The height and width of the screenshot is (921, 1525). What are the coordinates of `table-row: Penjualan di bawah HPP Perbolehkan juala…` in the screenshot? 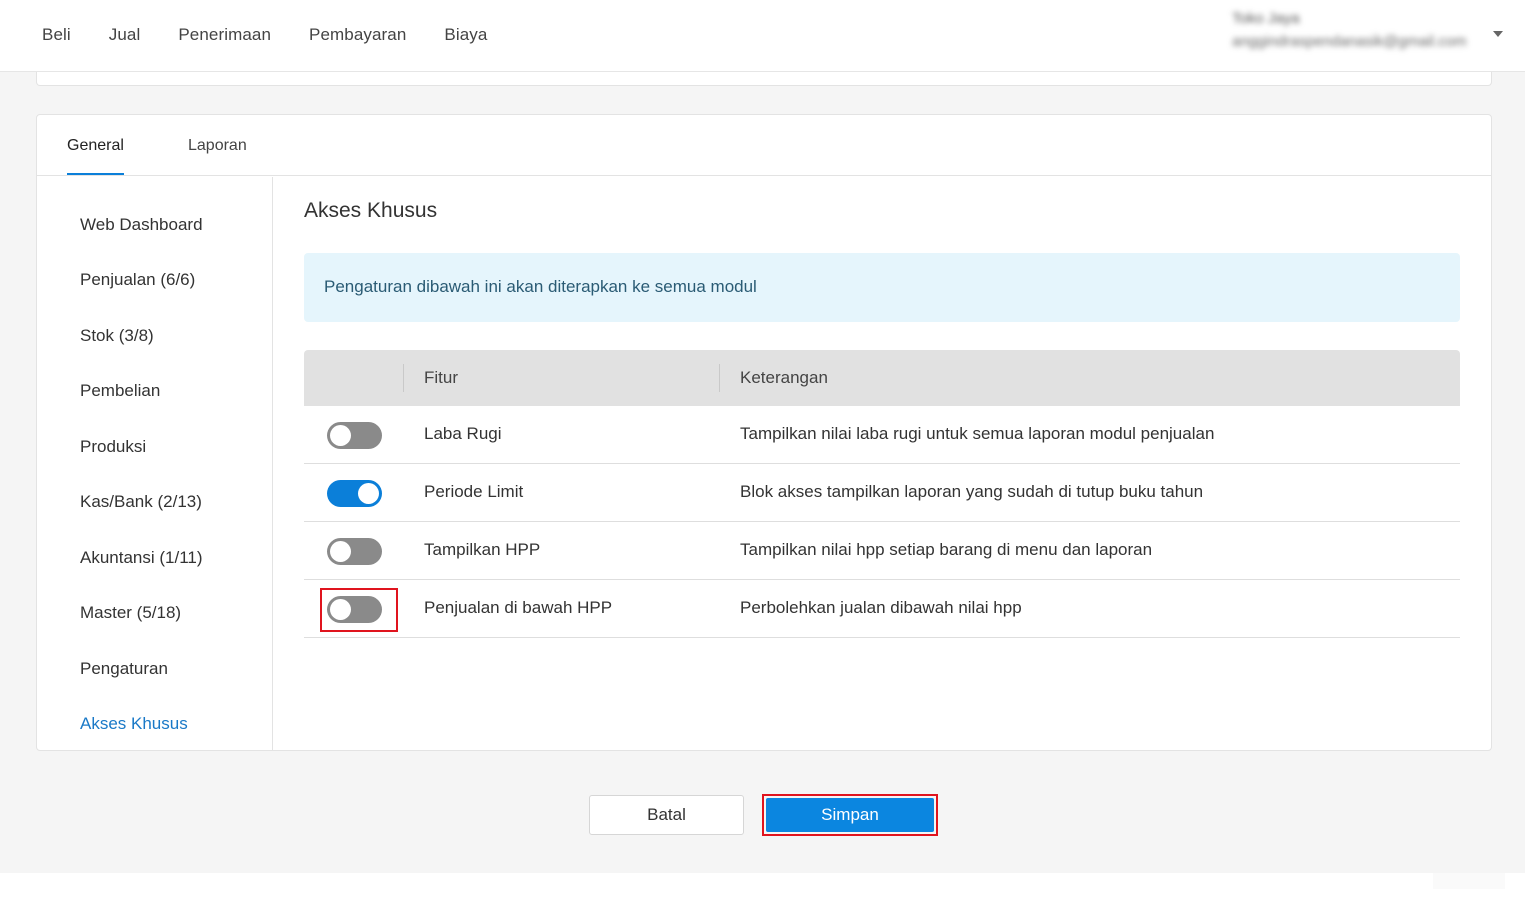 It's located at (882, 609).